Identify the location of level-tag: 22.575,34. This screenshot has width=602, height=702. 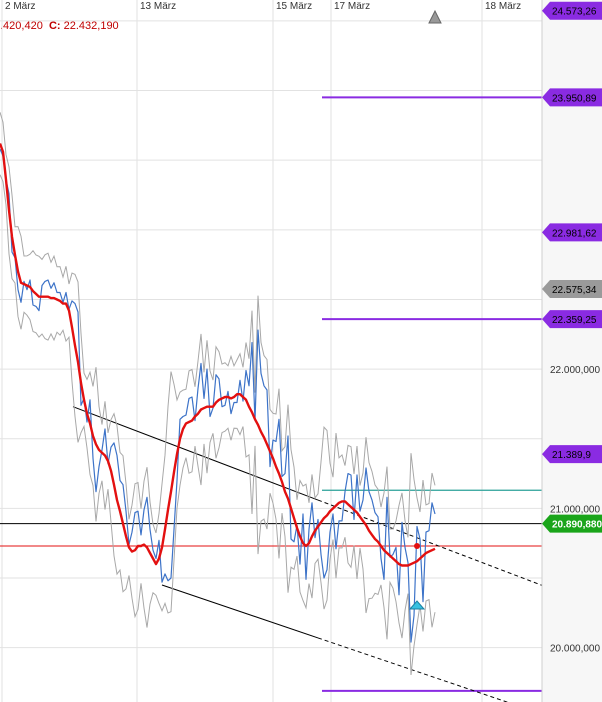
(572, 288).